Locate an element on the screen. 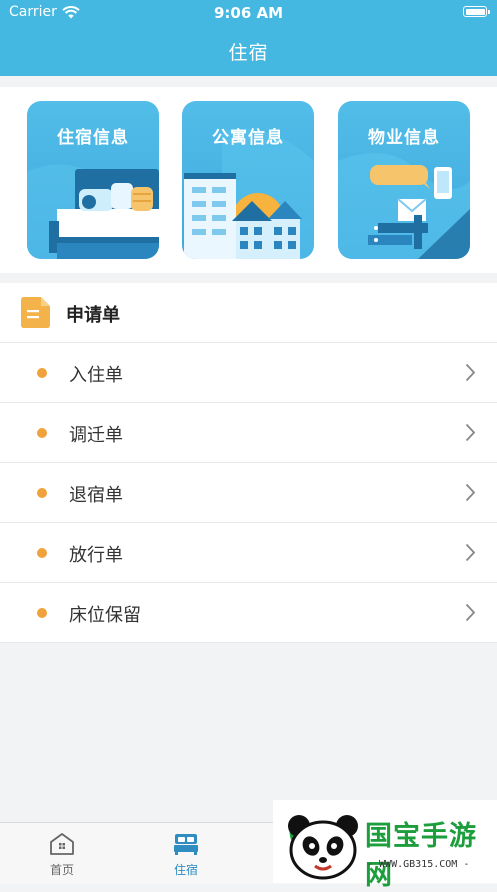 The width and height of the screenshot is (497, 892). list-item-bed-reservation: 床位保留 is located at coordinates (248, 613).